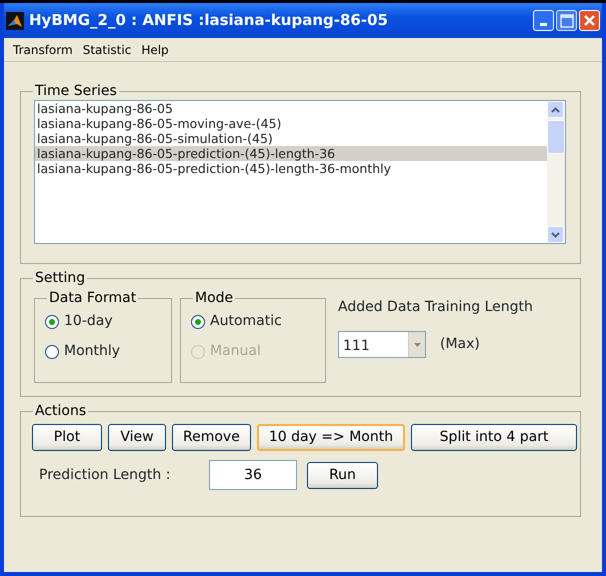  Describe the element at coordinates (291, 168) in the screenshot. I see `list-item: lasiana-kupang-86-05-prediction-(45)-length-36-monthly` at that location.